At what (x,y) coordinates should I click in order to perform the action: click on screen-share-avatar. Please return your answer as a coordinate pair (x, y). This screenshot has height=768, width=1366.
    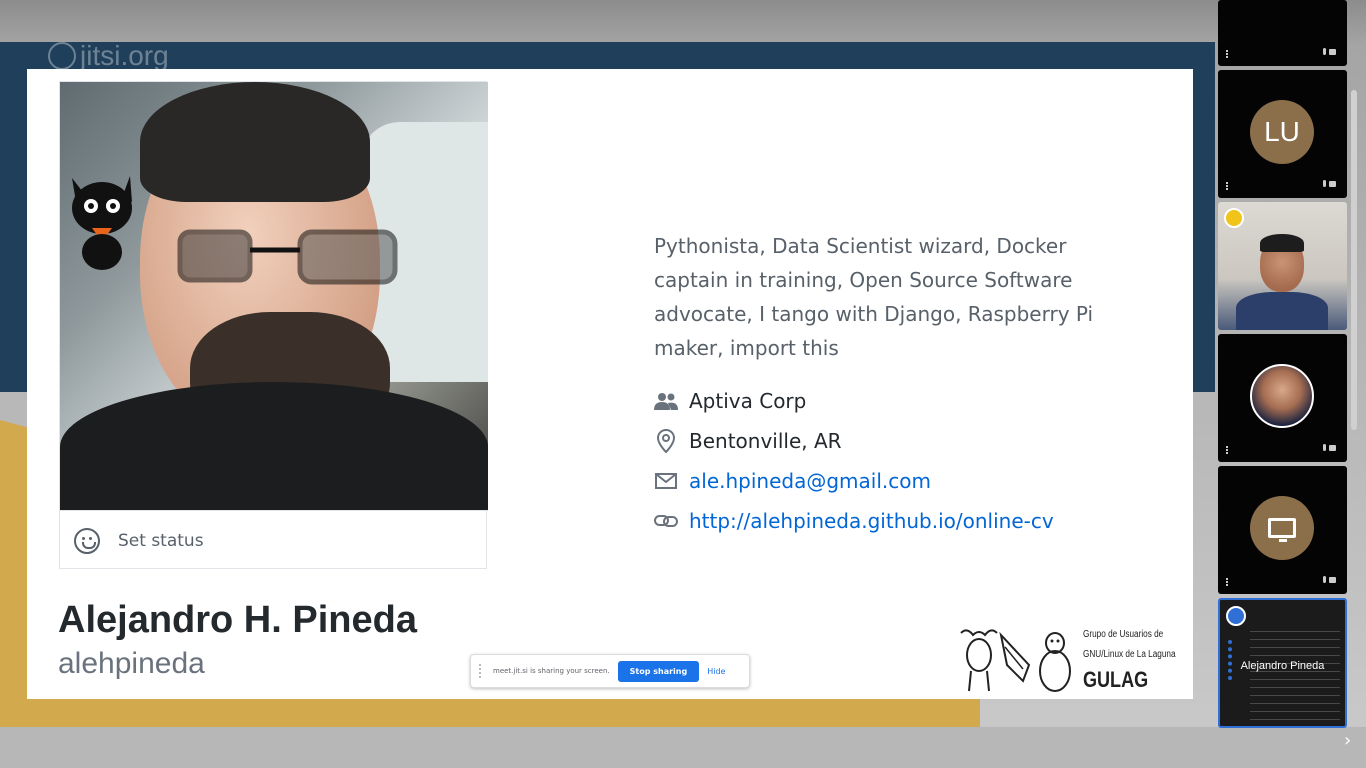
    Looking at the image, I should click on (1282, 528).